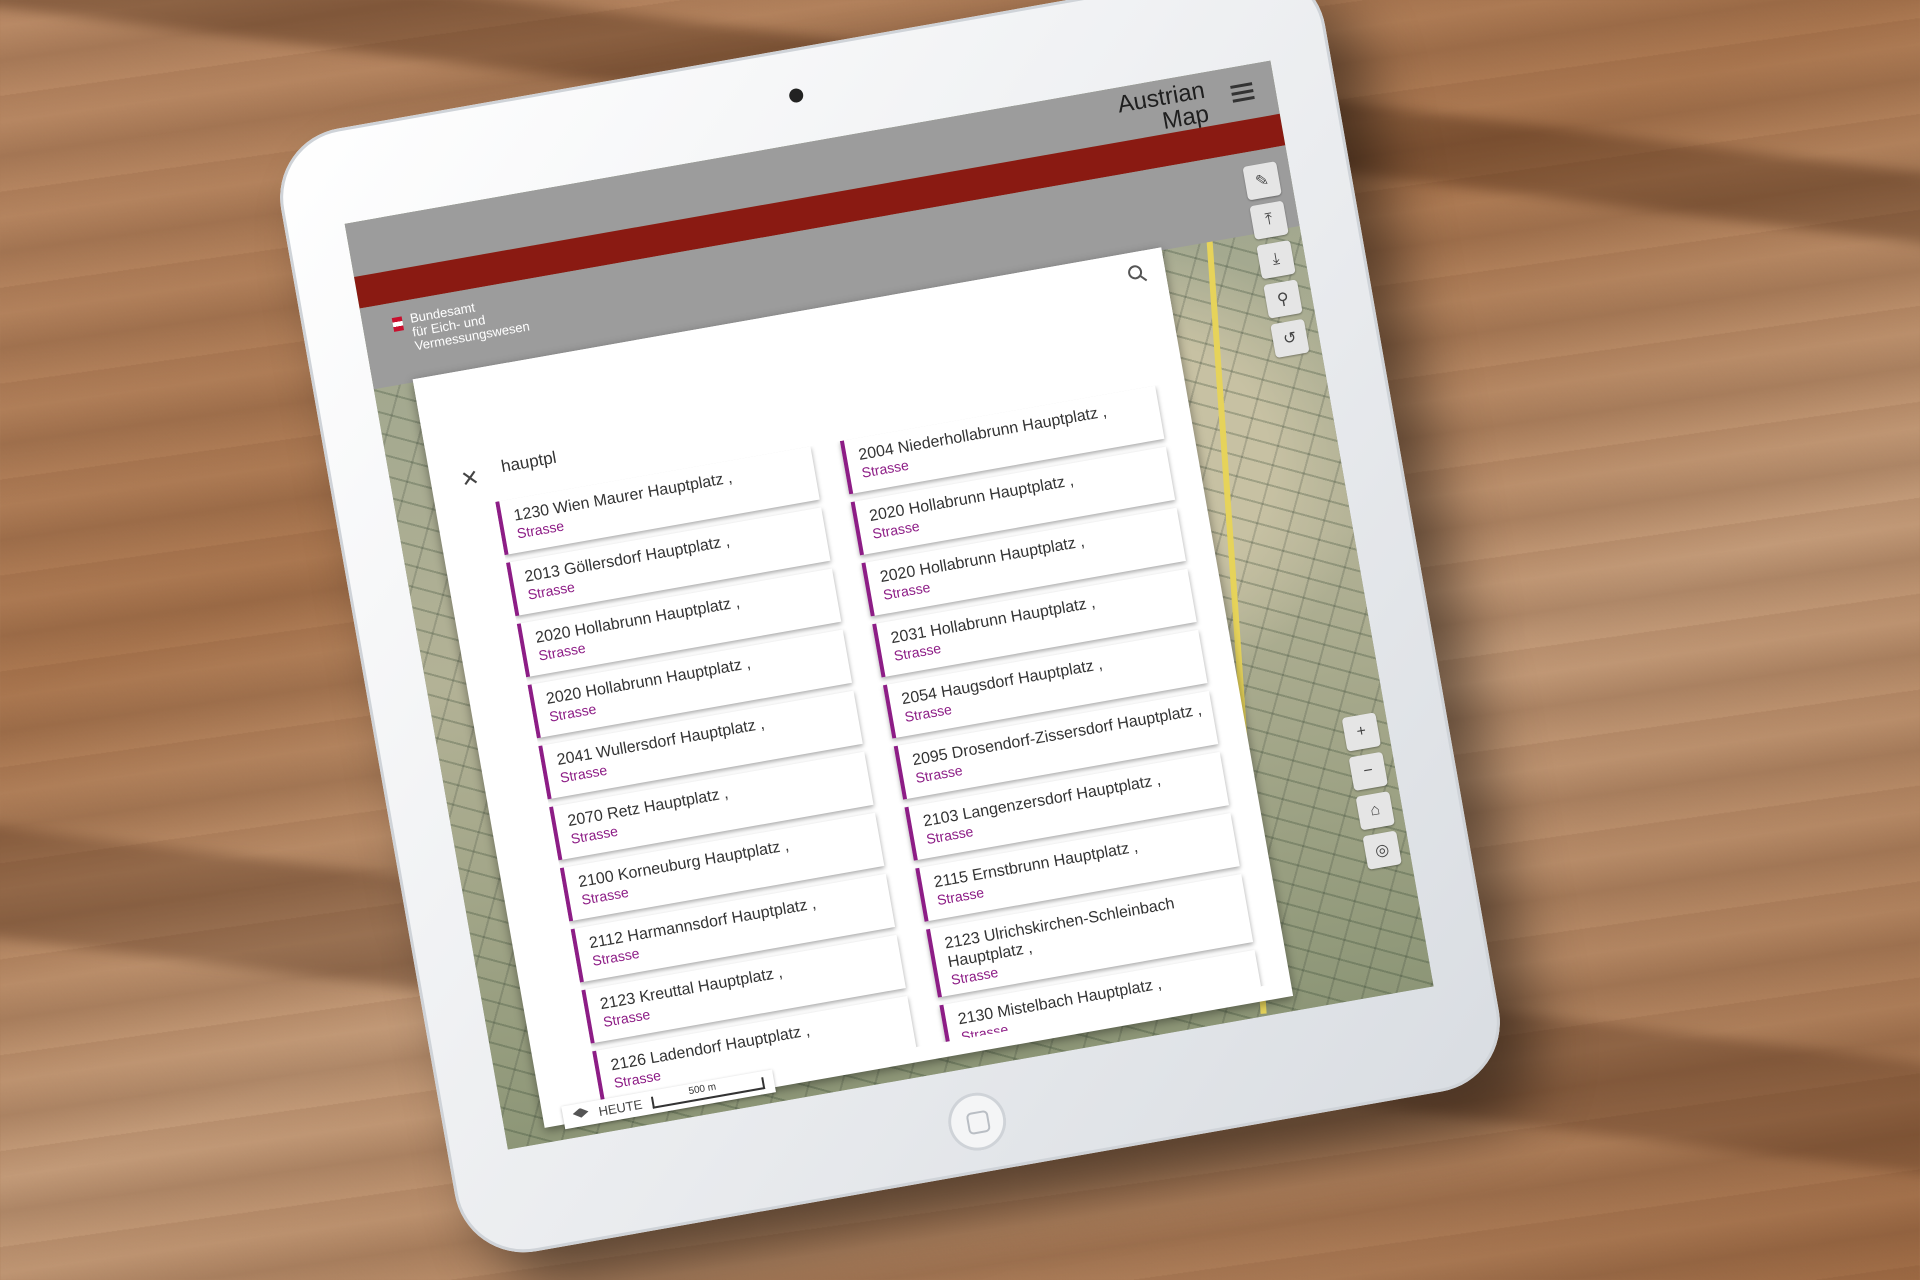 This screenshot has height=1280, width=1920. I want to click on locate-me-icon: ◎, so click(1382, 850).